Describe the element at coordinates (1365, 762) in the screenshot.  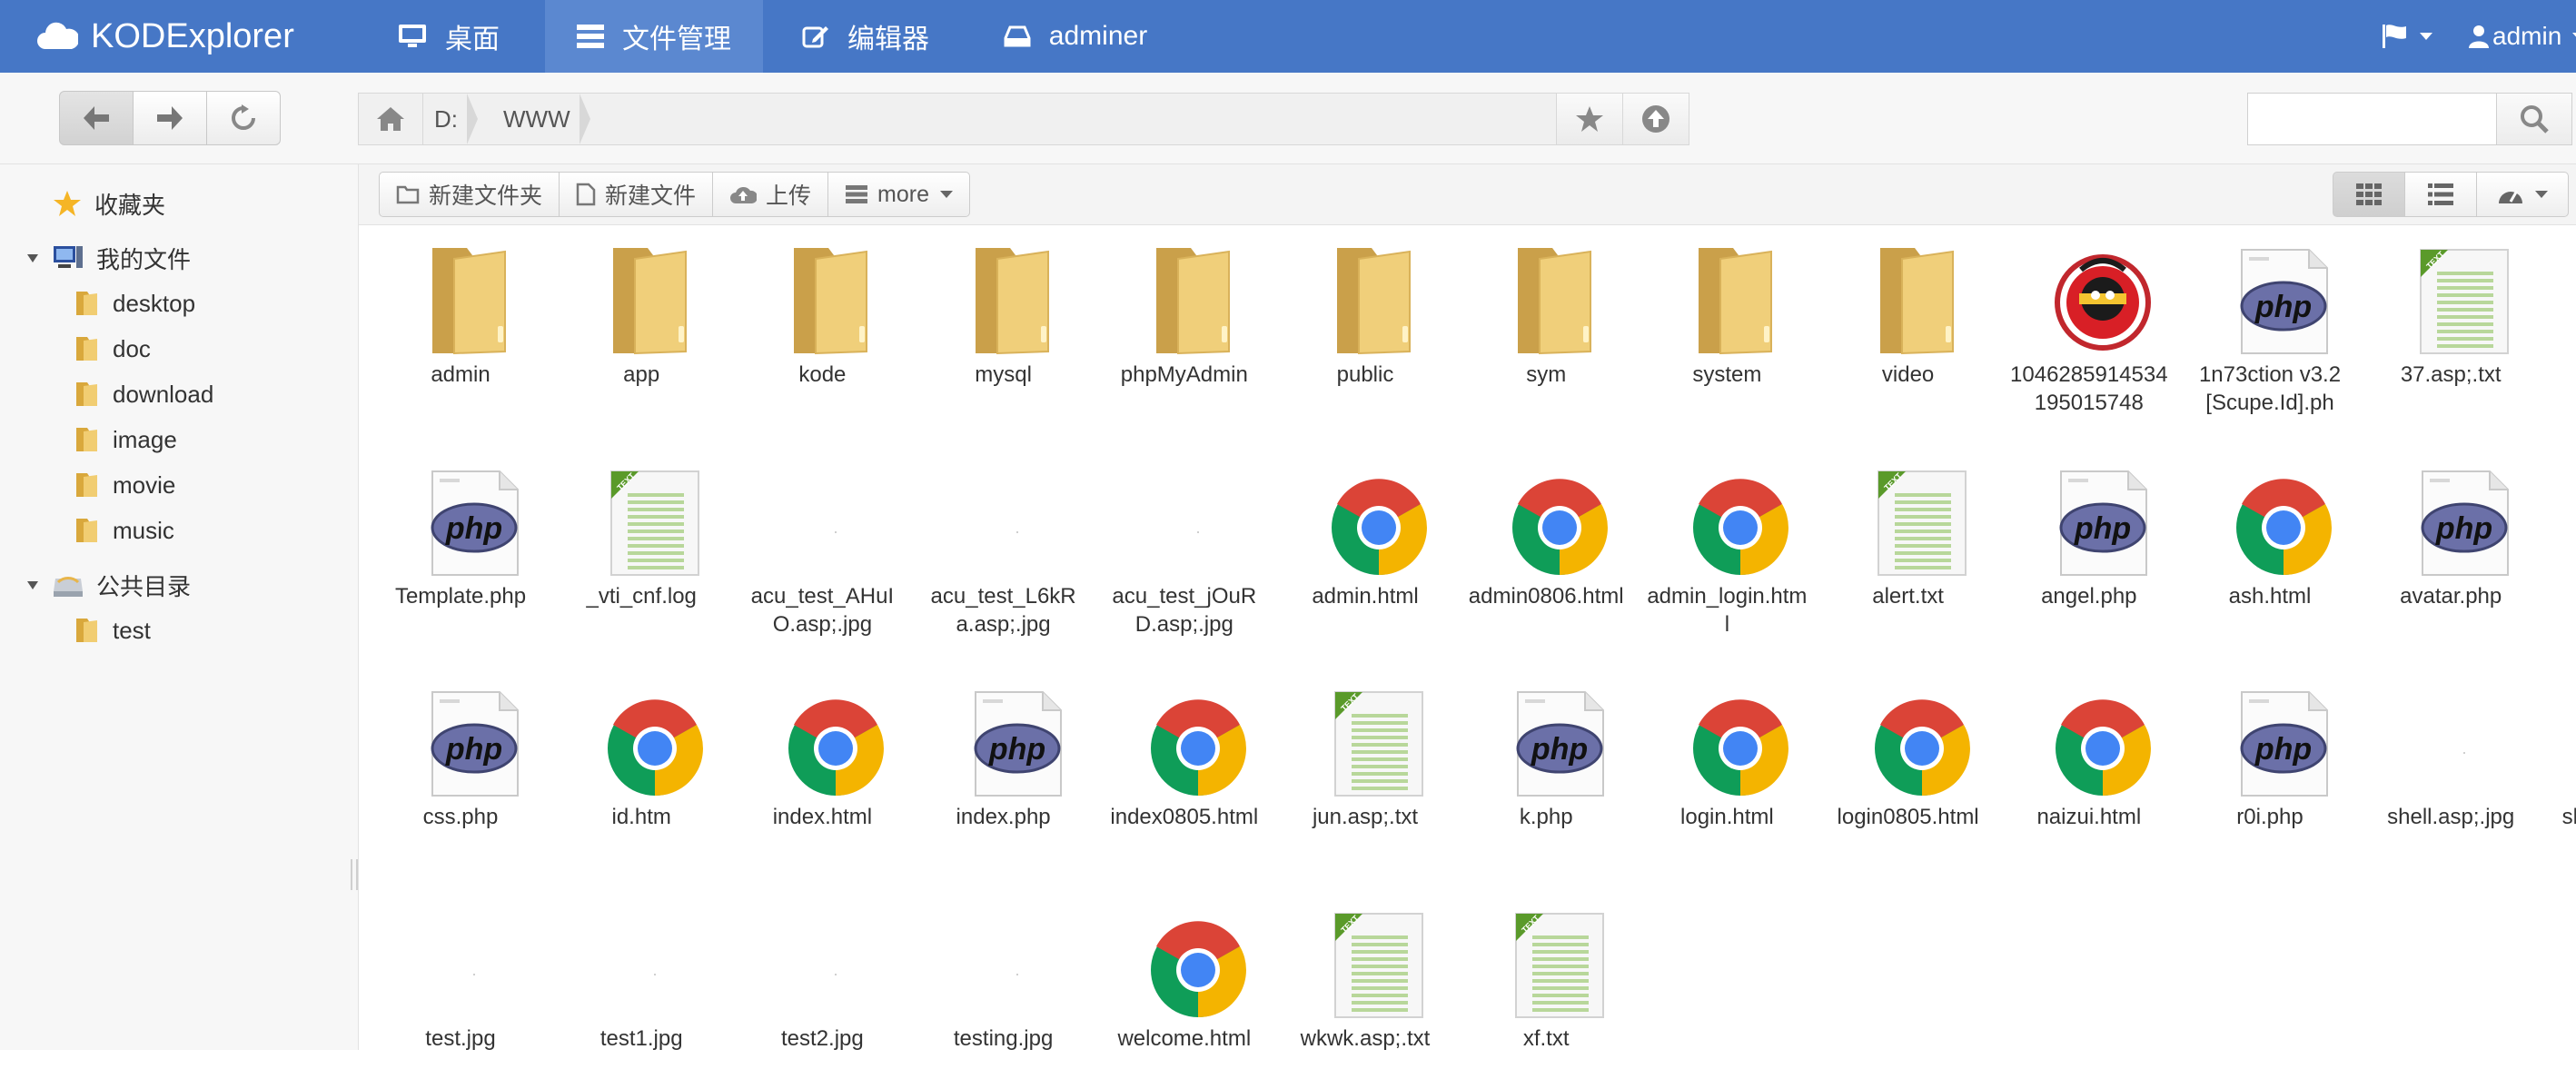
I see `file-item: TEXT jun.asp;.txt` at that location.